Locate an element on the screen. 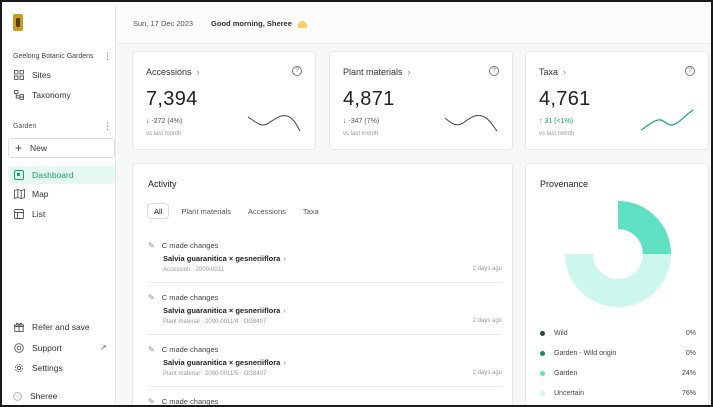  legend-label: Garden - Wild origin is located at coordinates (585, 353).